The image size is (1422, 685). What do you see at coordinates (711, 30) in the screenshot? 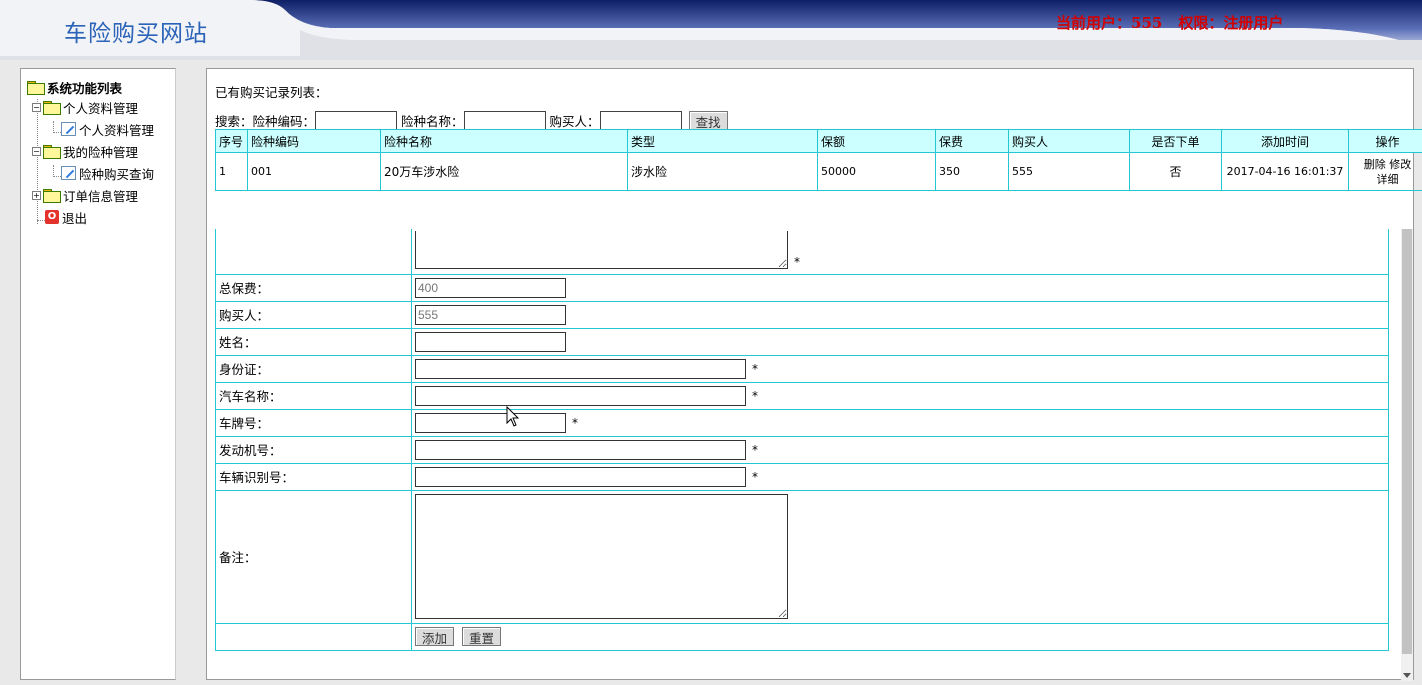
I see `page-header: 车险购买网站 当前用户：555 权限：注册用户` at bounding box center [711, 30].